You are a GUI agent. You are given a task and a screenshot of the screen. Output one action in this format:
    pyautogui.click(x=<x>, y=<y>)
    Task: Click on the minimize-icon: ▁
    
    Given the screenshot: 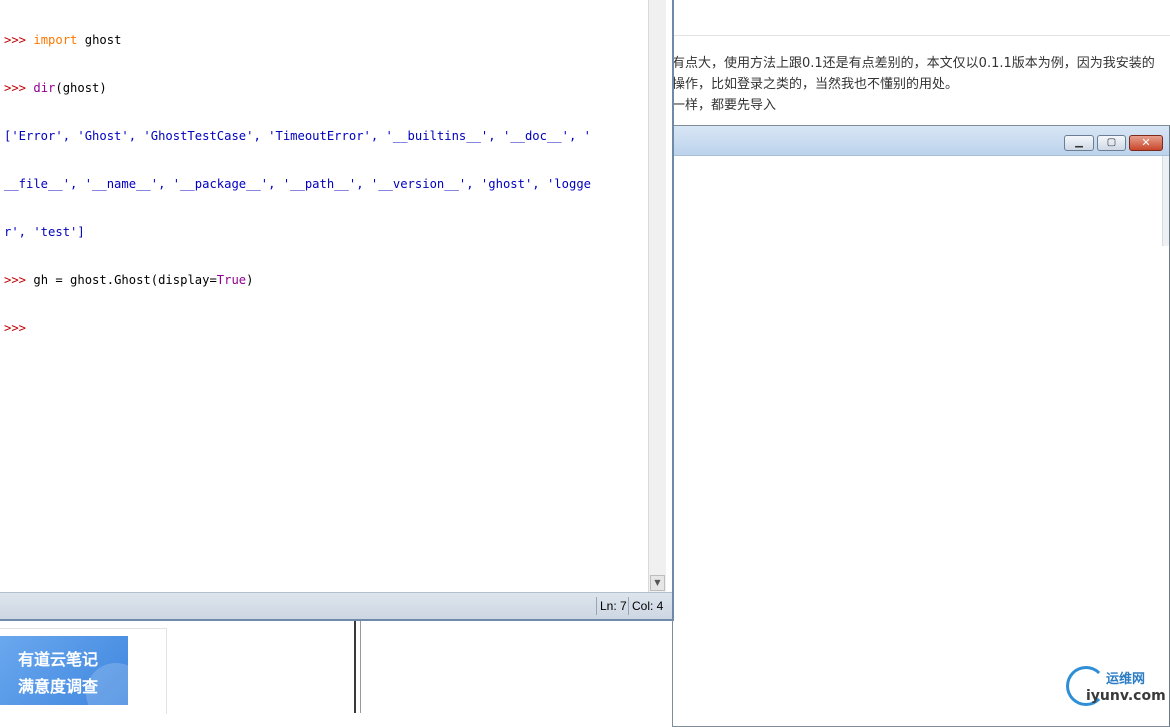 What is the action you would take?
    pyautogui.click(x=1079, y=142)
    